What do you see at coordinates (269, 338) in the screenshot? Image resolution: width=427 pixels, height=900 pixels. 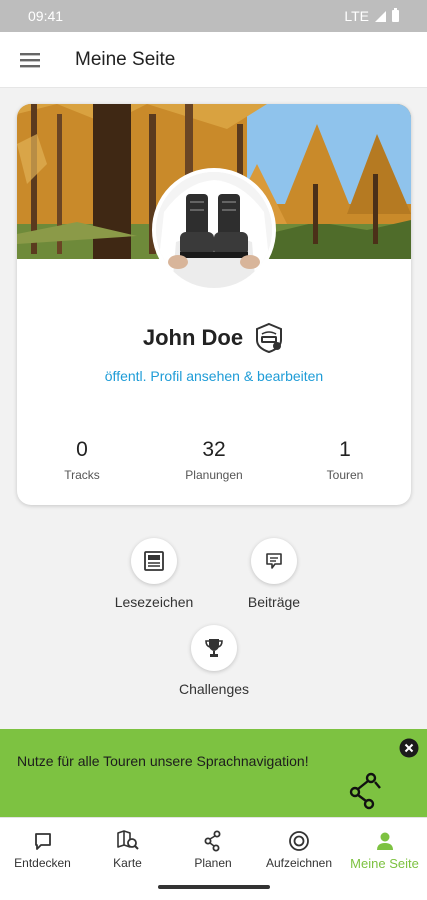 I see `pro-badge-icon` at bounding box center [269, 338].